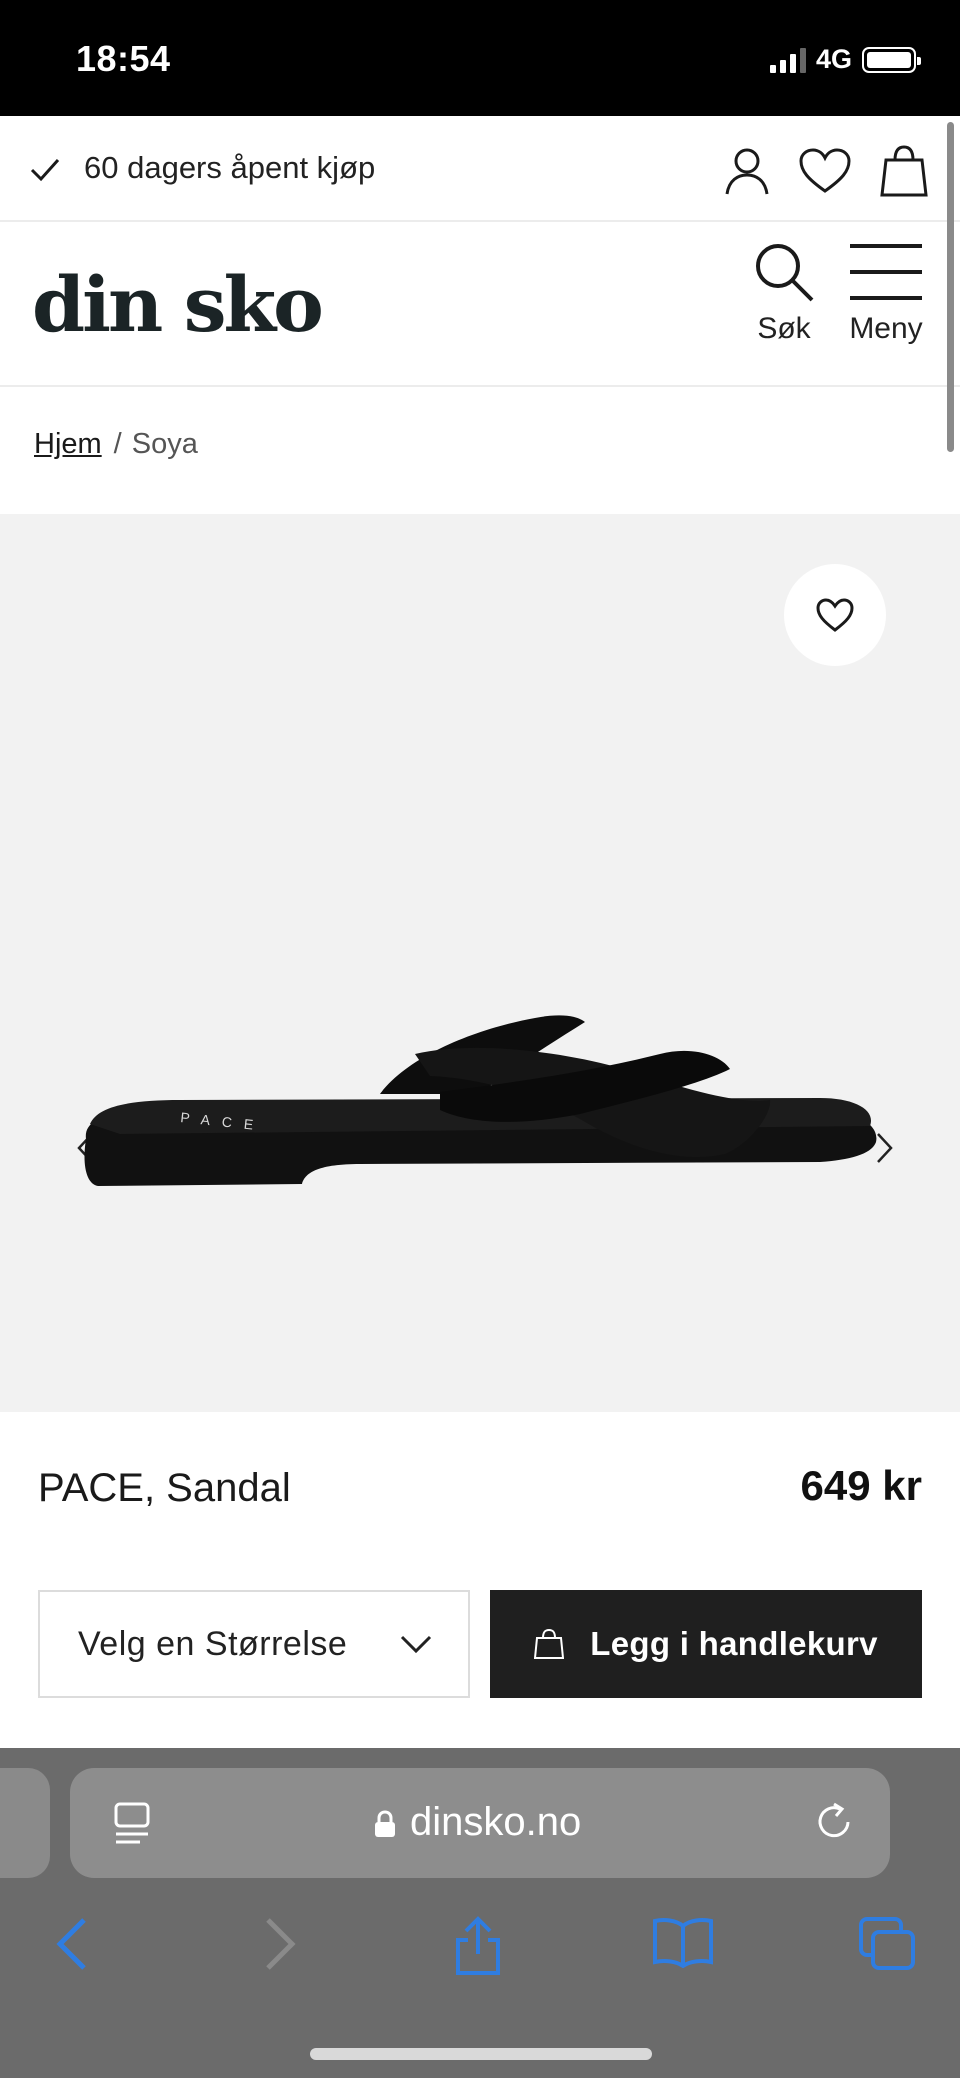 The image size is (960, 2078). Describe the element at coordinates (787, 60) in the screenshot. I see `signal-icon` at that location.